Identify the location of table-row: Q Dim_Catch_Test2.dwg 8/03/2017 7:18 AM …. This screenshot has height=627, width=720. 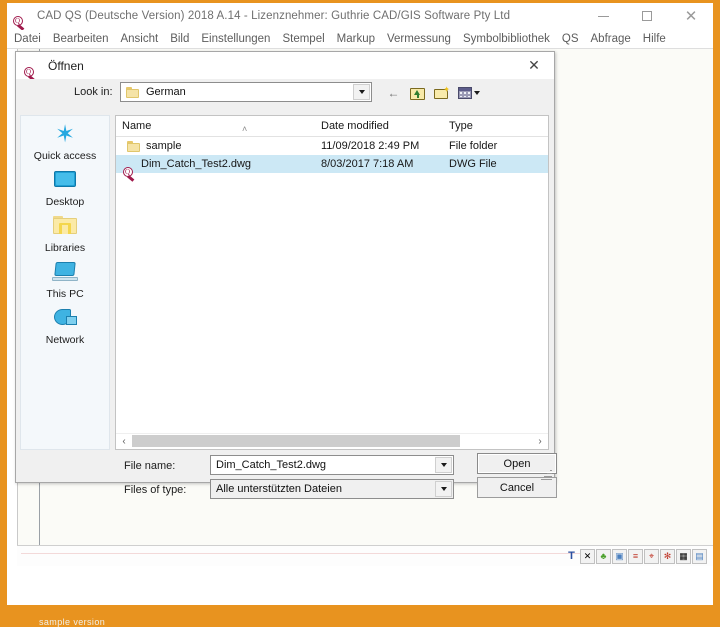
(332, 168).